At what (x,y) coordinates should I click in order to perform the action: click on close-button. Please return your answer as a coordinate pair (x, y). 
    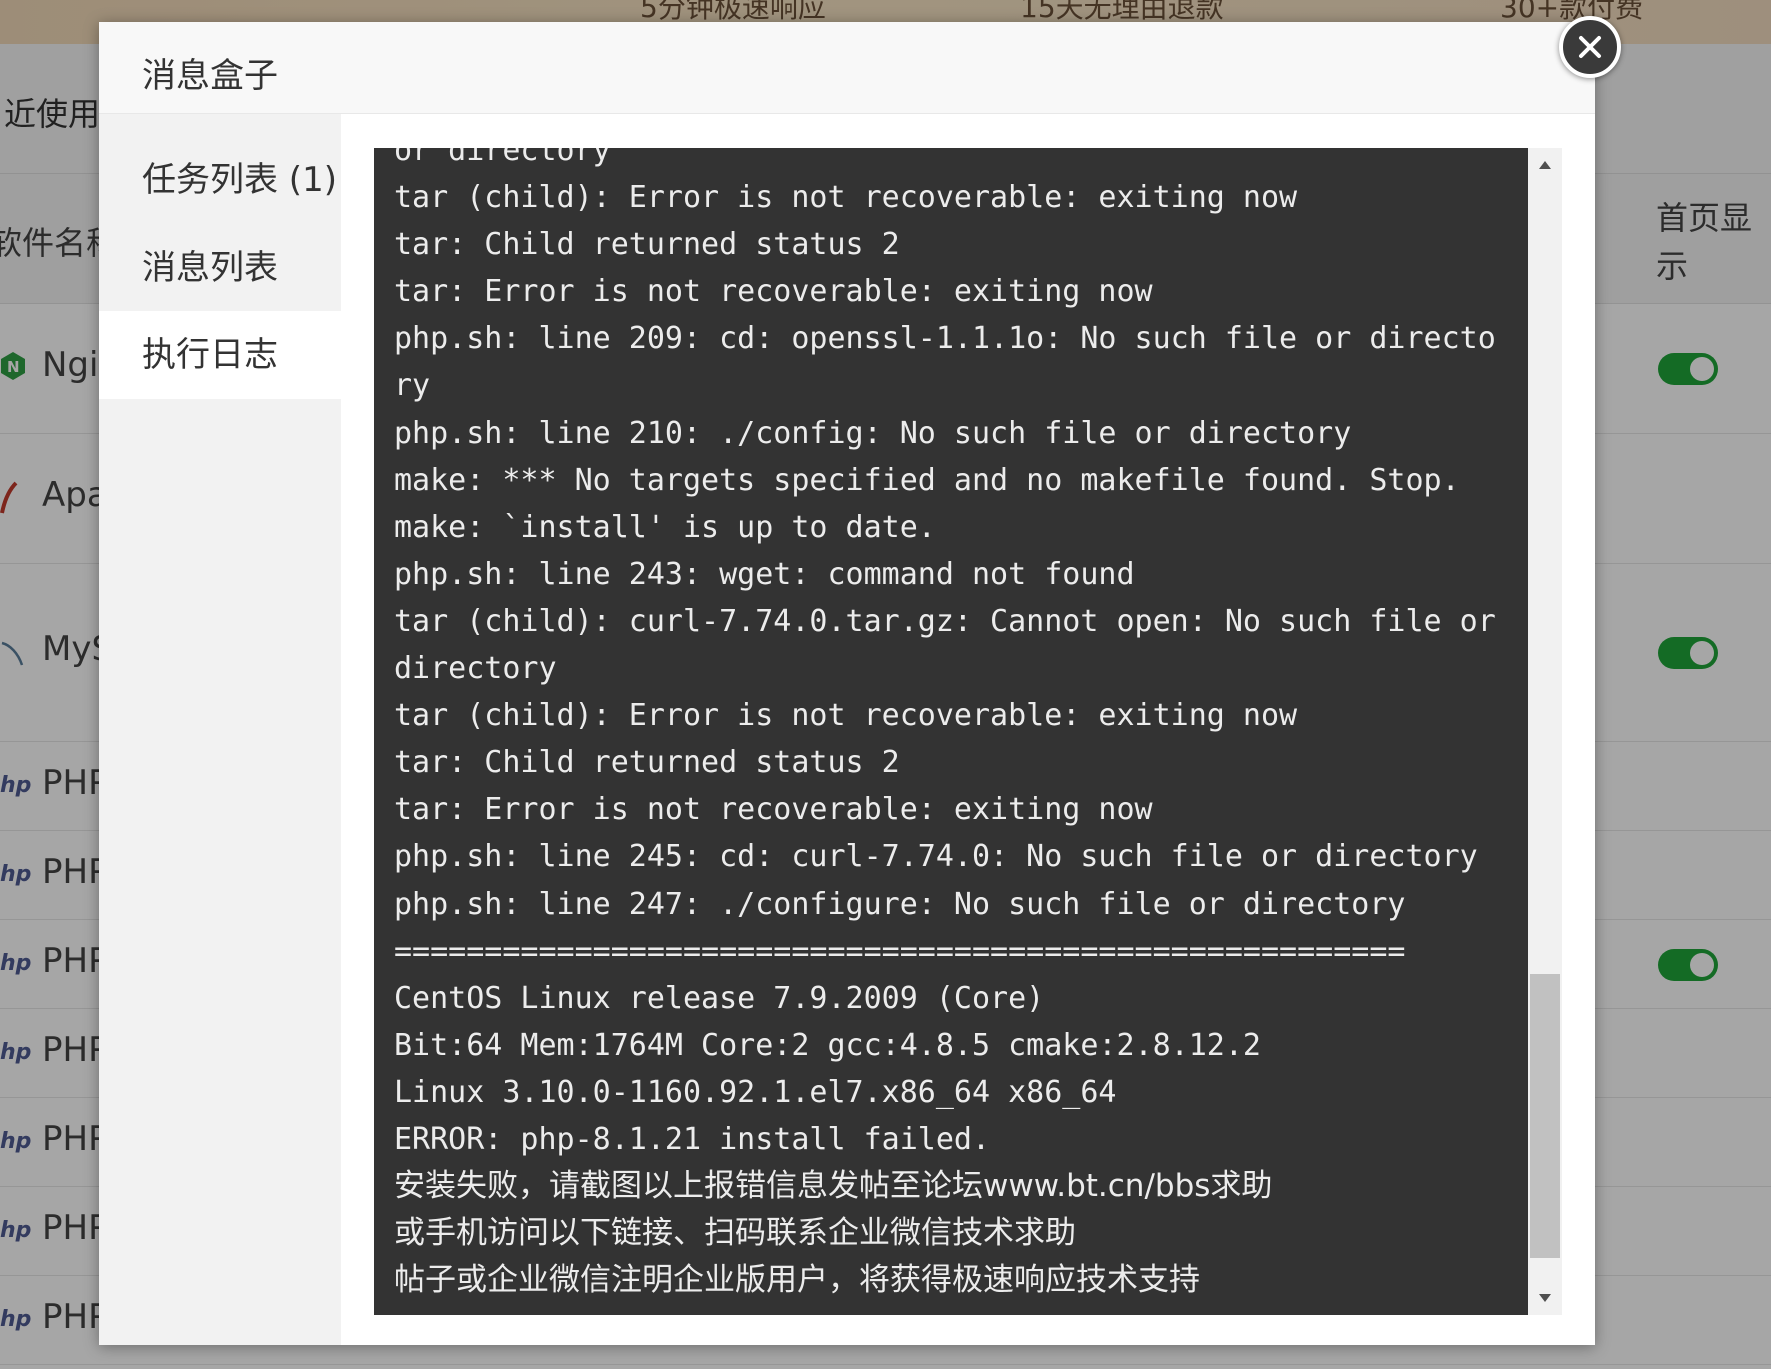
    Looking at the image, I should click on (1590, 47).